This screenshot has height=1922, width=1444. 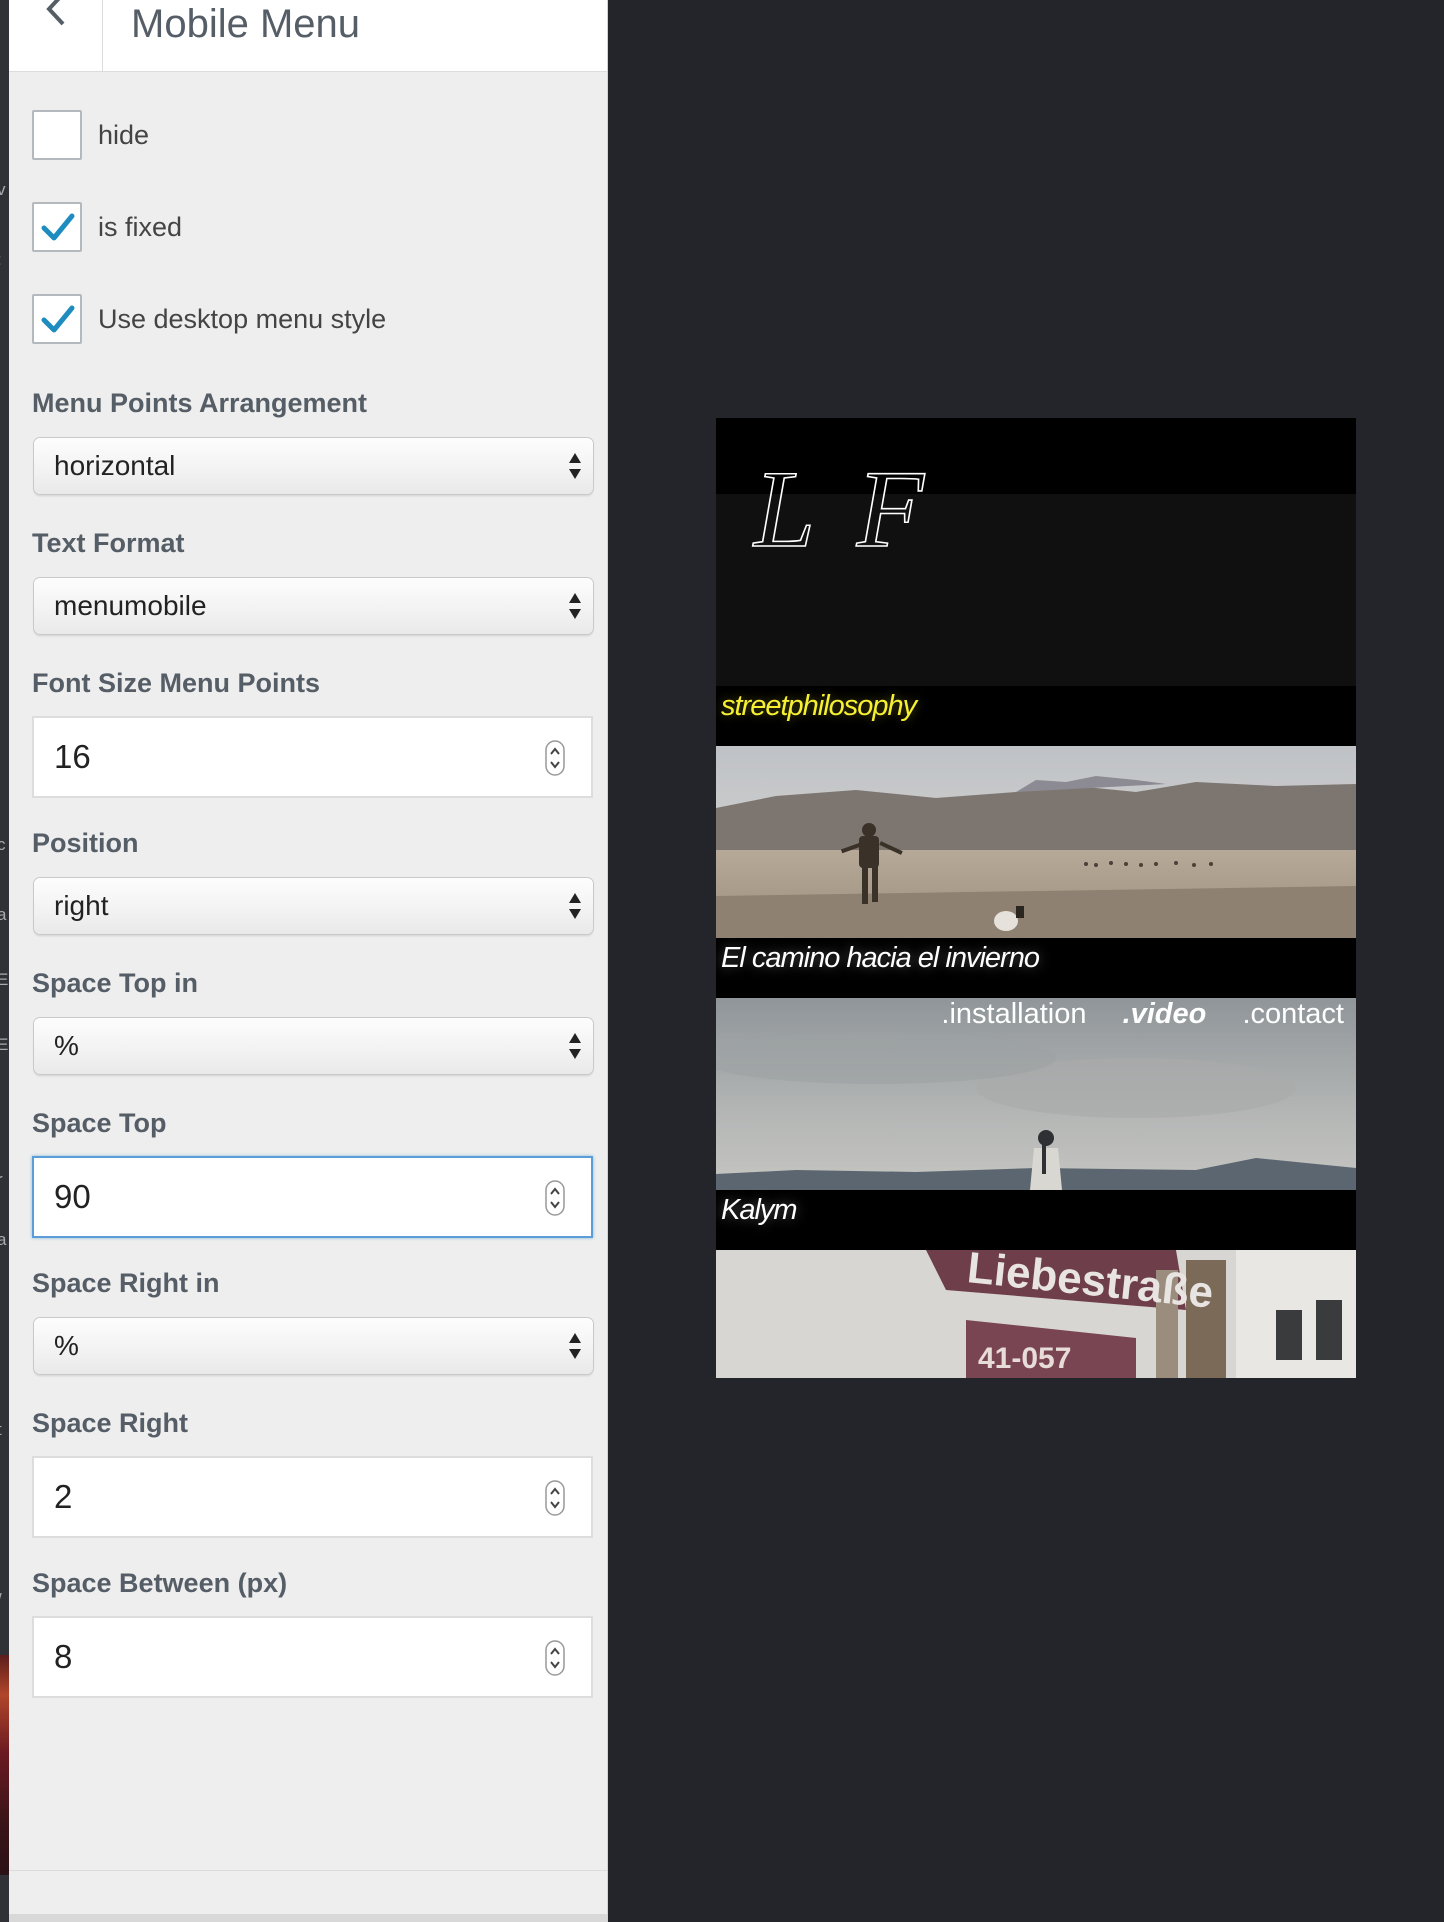 I want to click on text-format-select: menumobile, so click(x=313, y=606).